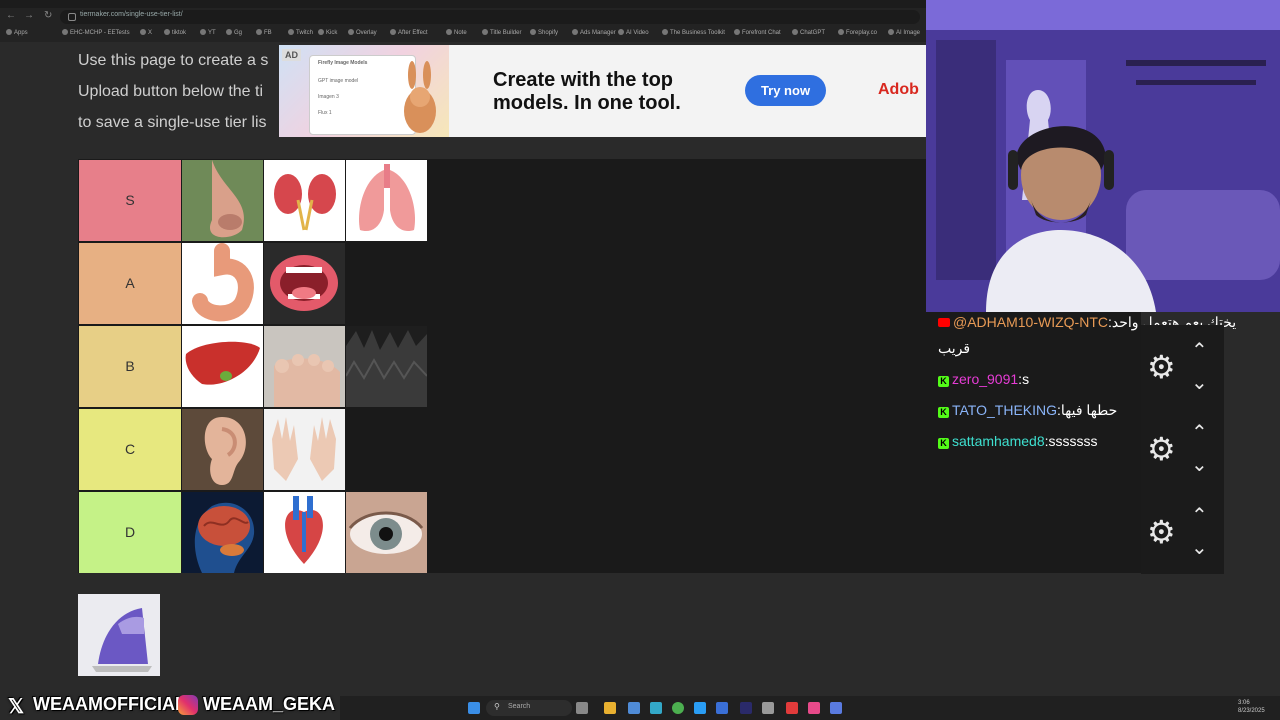 This screenshot has width=1280, height=720. I want to click on bookmark-label: Forefront Chat, so click(761, 33).